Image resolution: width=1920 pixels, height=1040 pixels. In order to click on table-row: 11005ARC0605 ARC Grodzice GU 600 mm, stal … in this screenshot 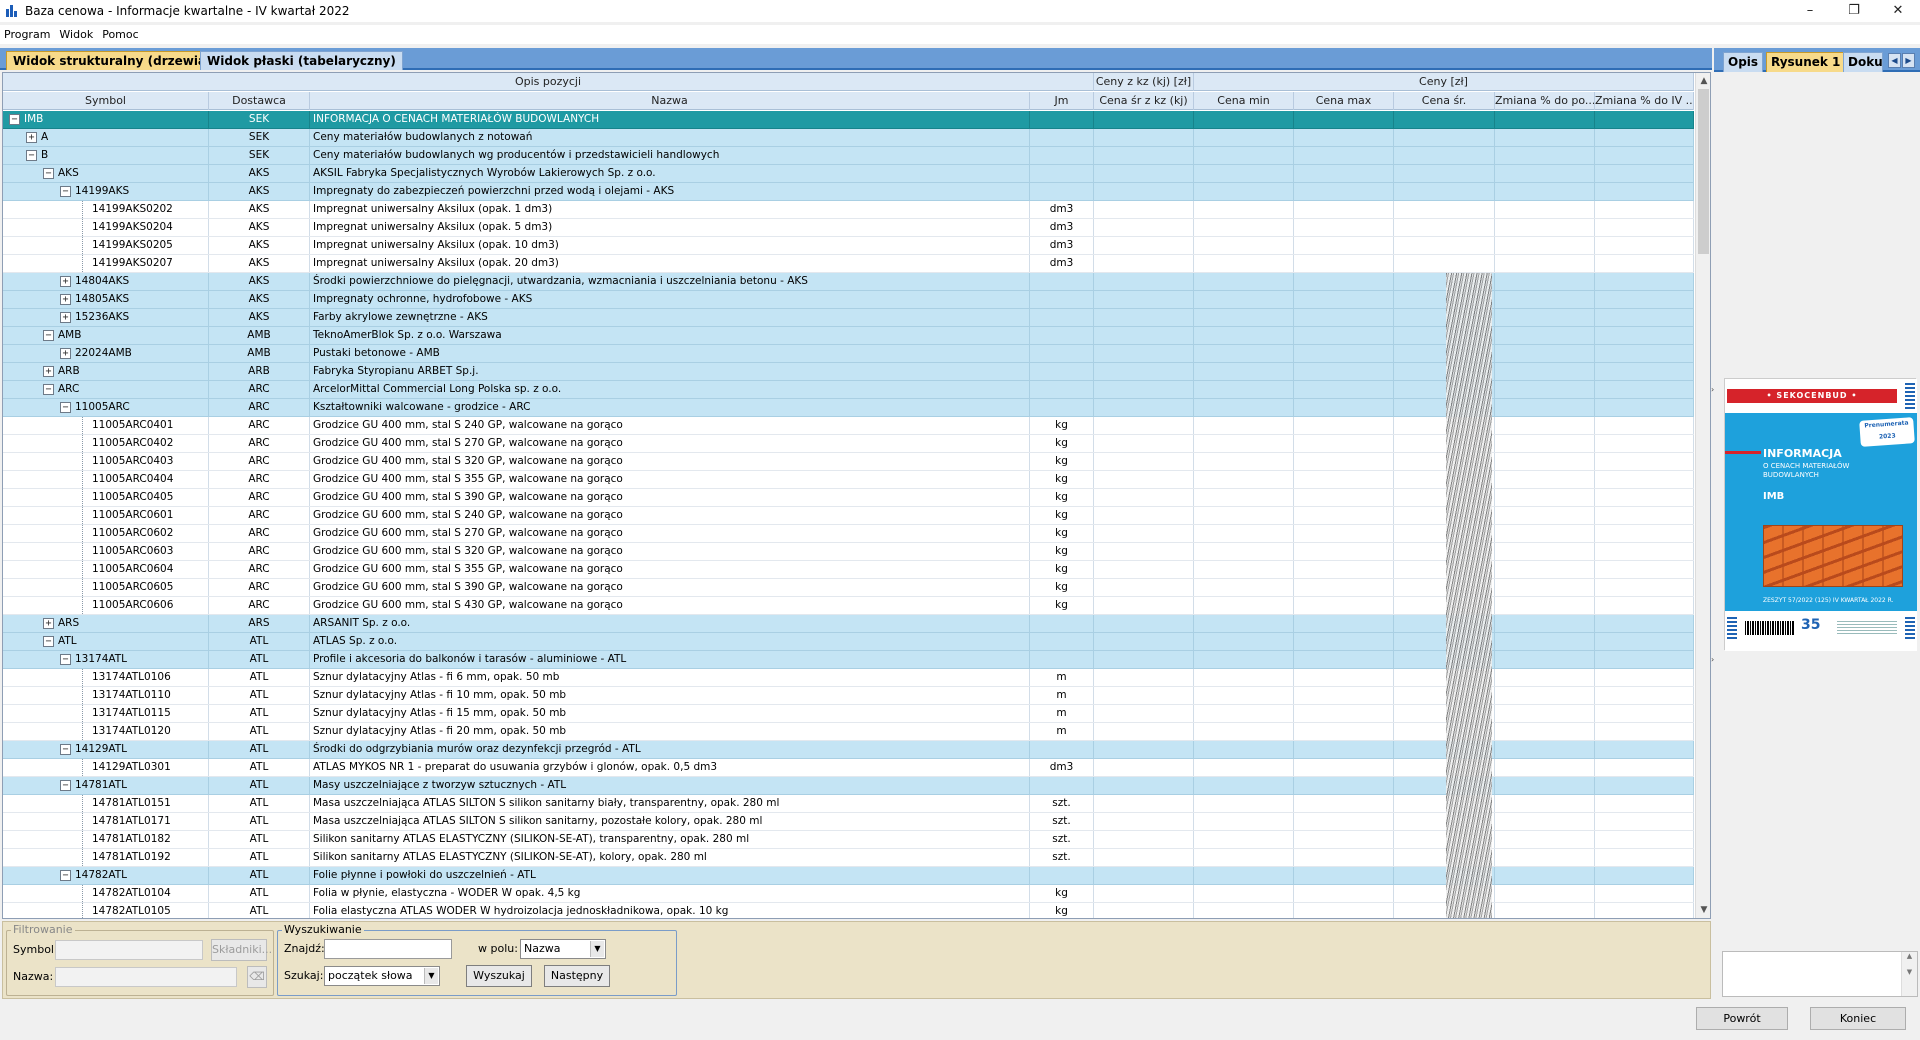, I will do `click(848, 588)`.